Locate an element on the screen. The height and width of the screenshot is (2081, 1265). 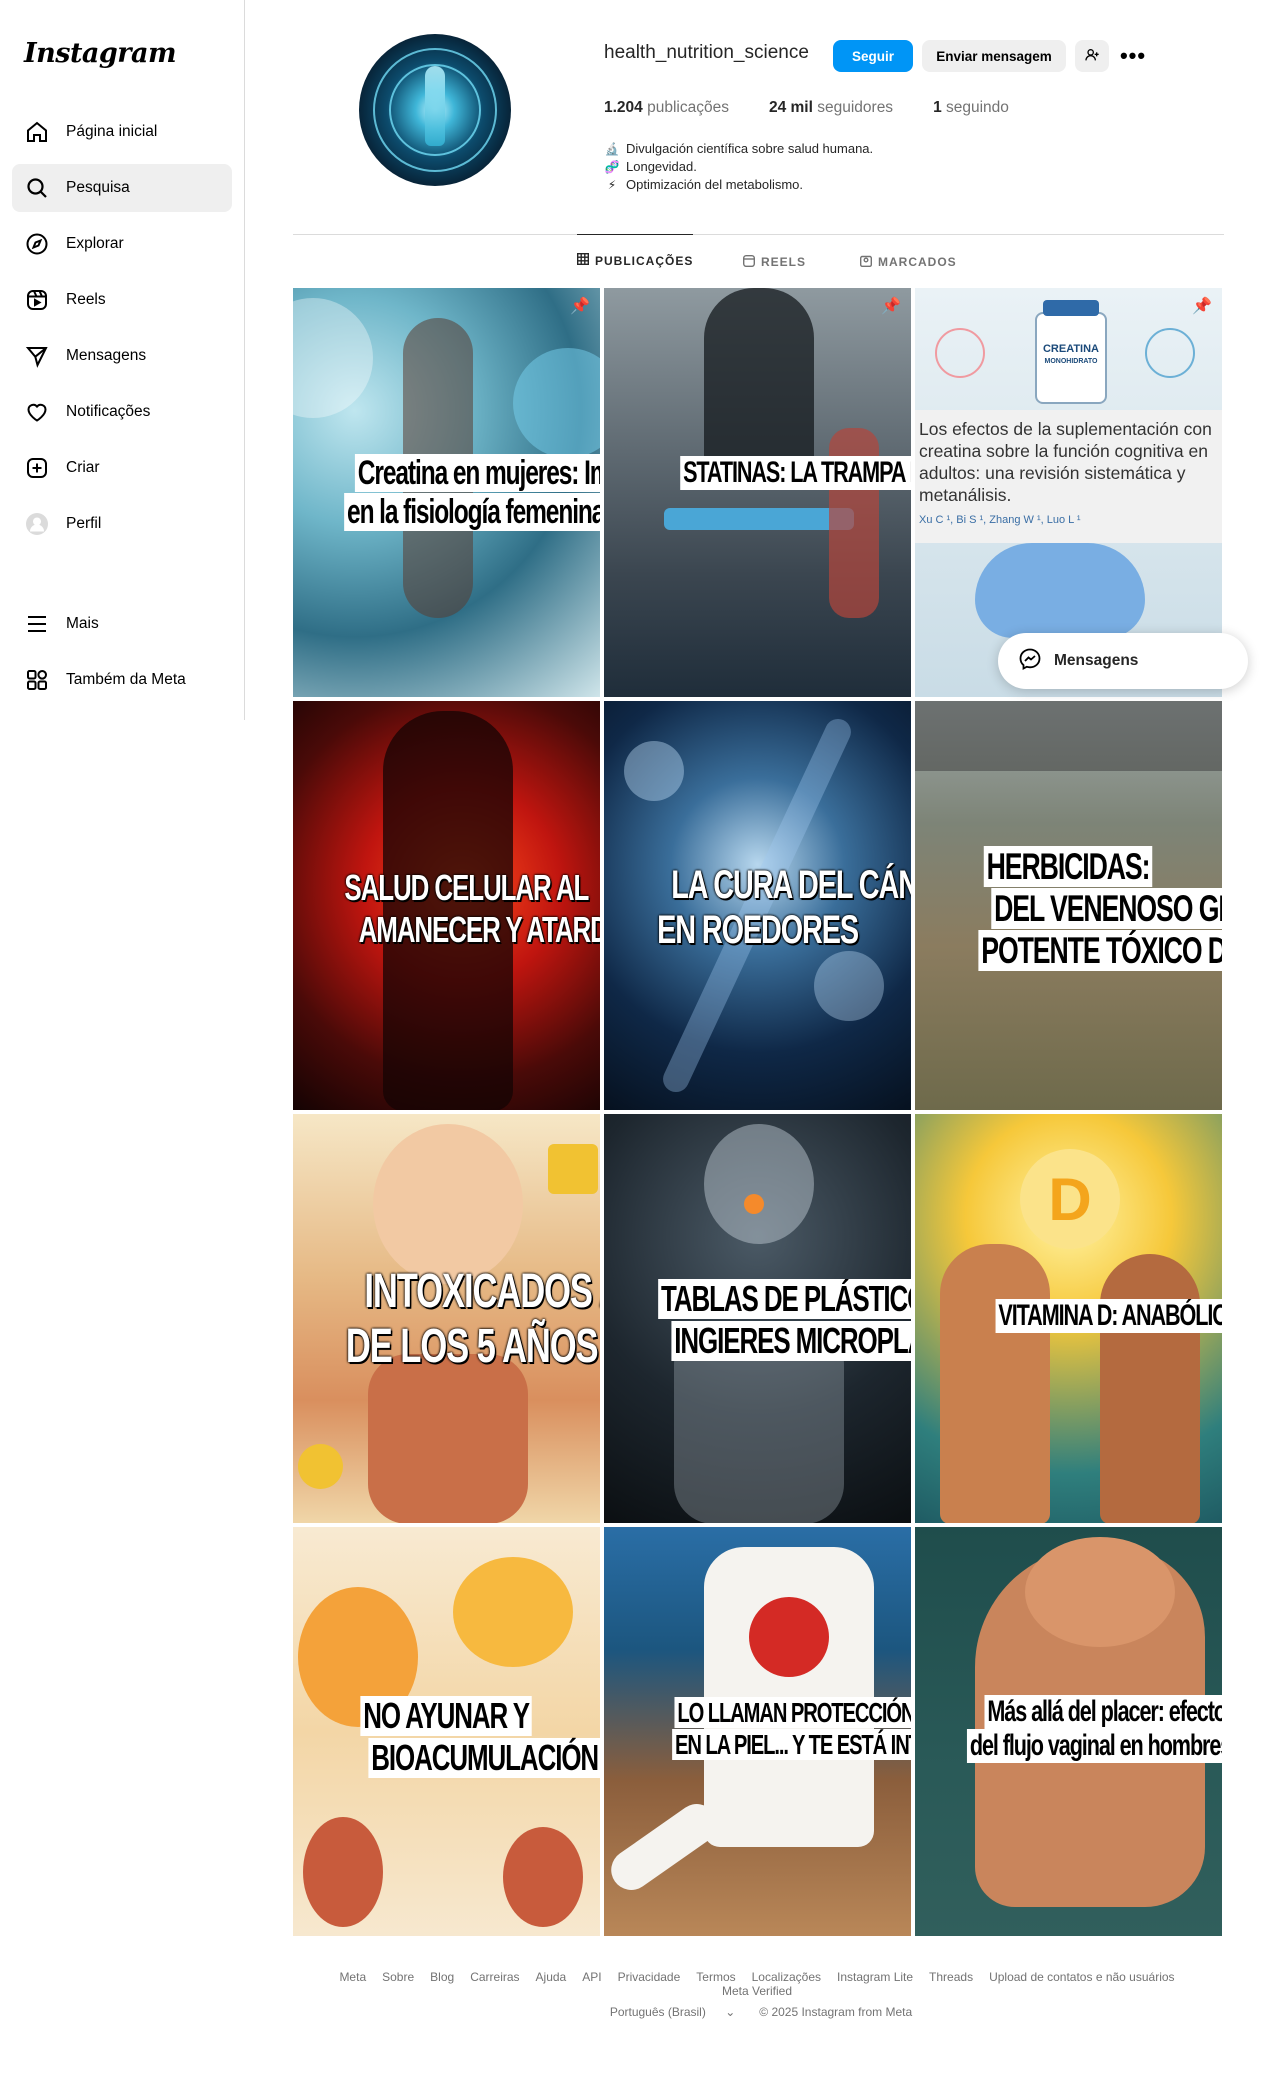
language-selector: Português (Brasil) ⌄ is located at coordinates (672, 2012).